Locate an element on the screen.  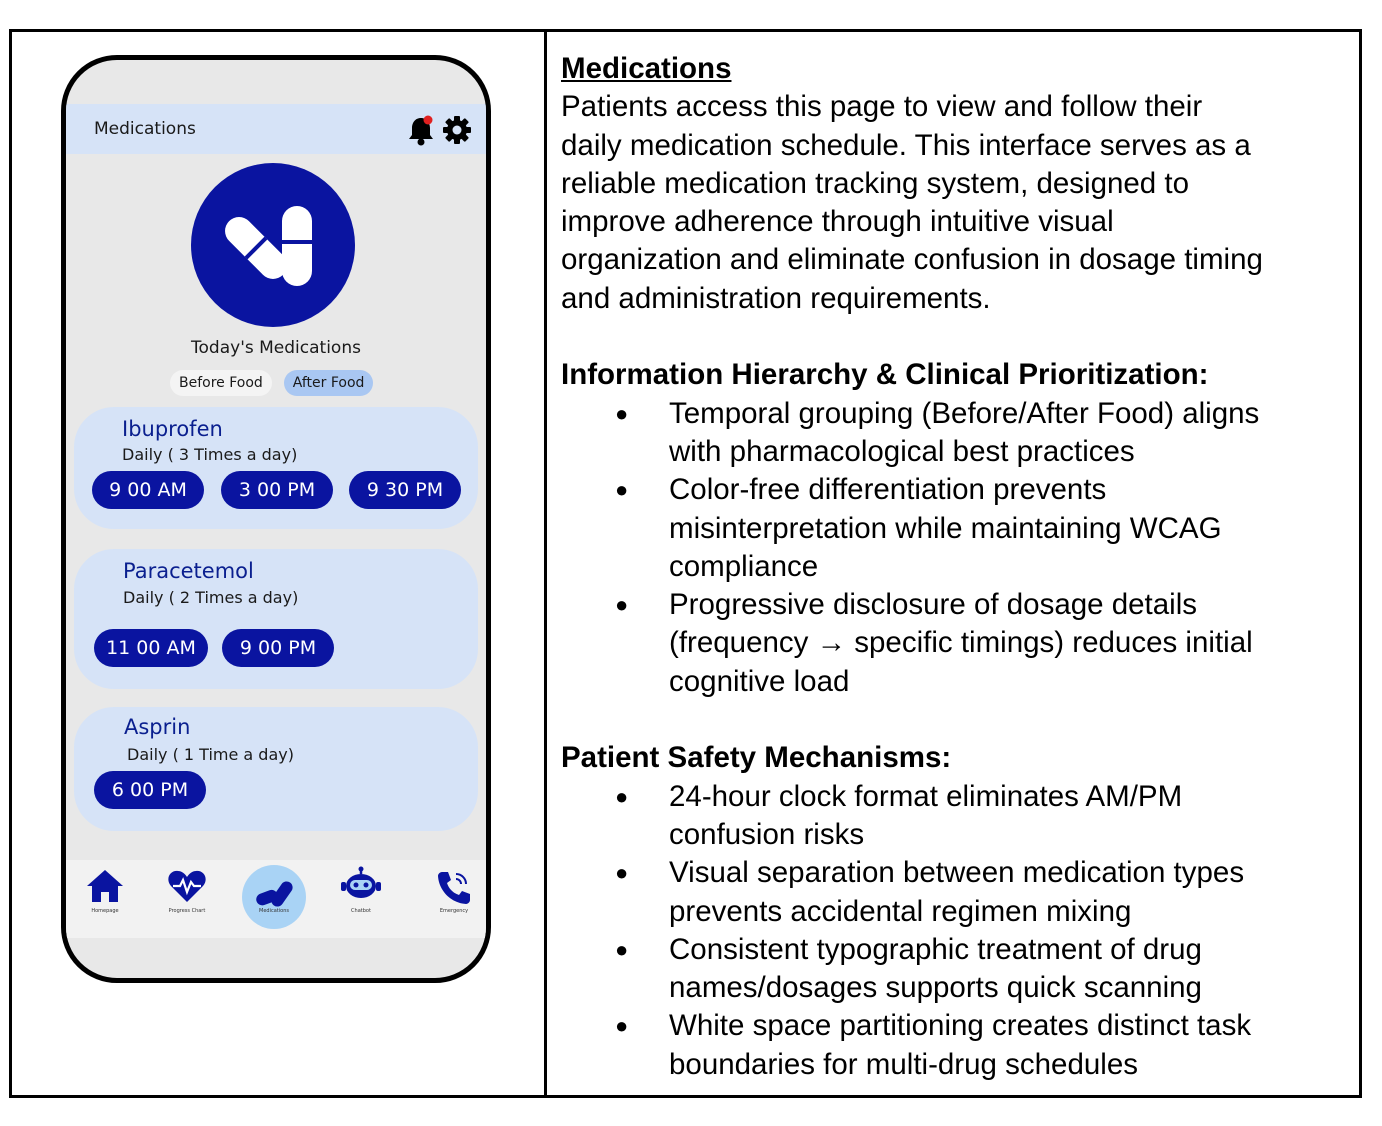
bullet-line: confusion risks is located at coordinates (767, 834).